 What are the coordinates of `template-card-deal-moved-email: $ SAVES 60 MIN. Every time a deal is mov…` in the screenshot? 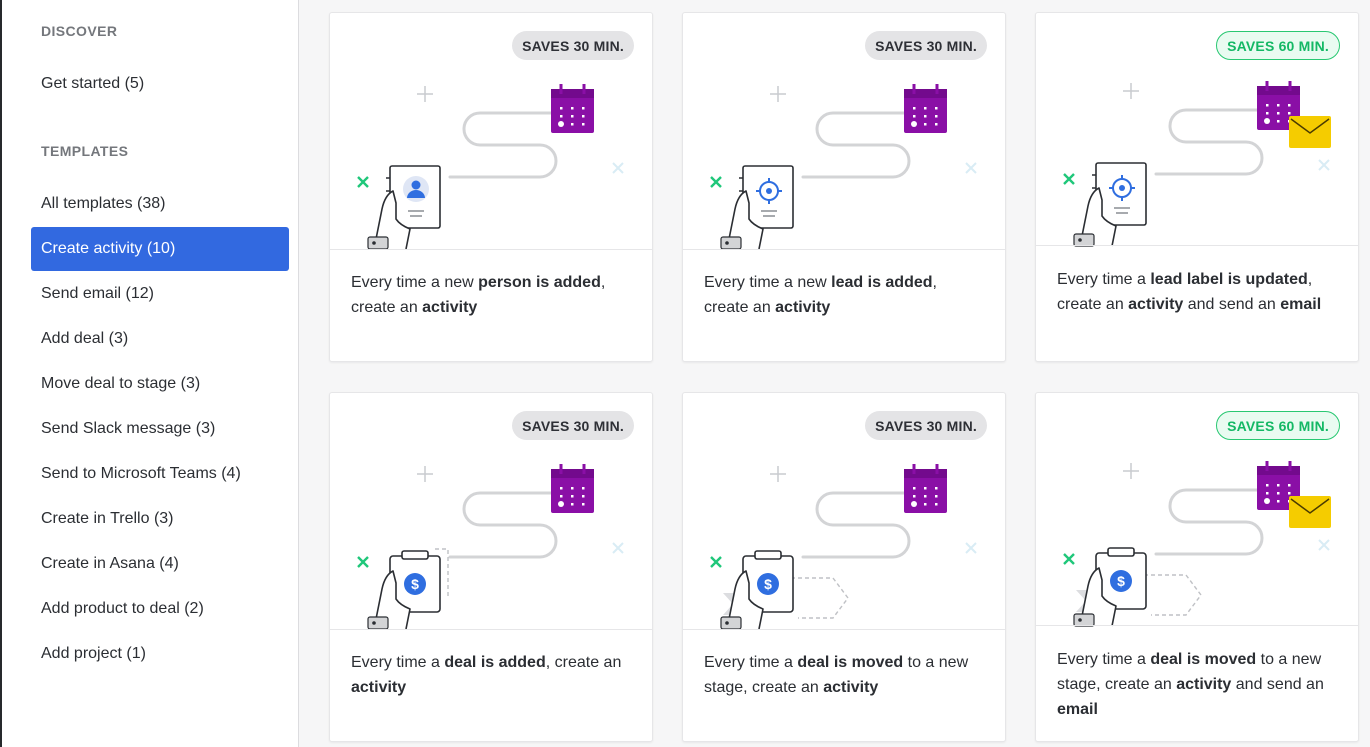 It's located at (1197, 567).